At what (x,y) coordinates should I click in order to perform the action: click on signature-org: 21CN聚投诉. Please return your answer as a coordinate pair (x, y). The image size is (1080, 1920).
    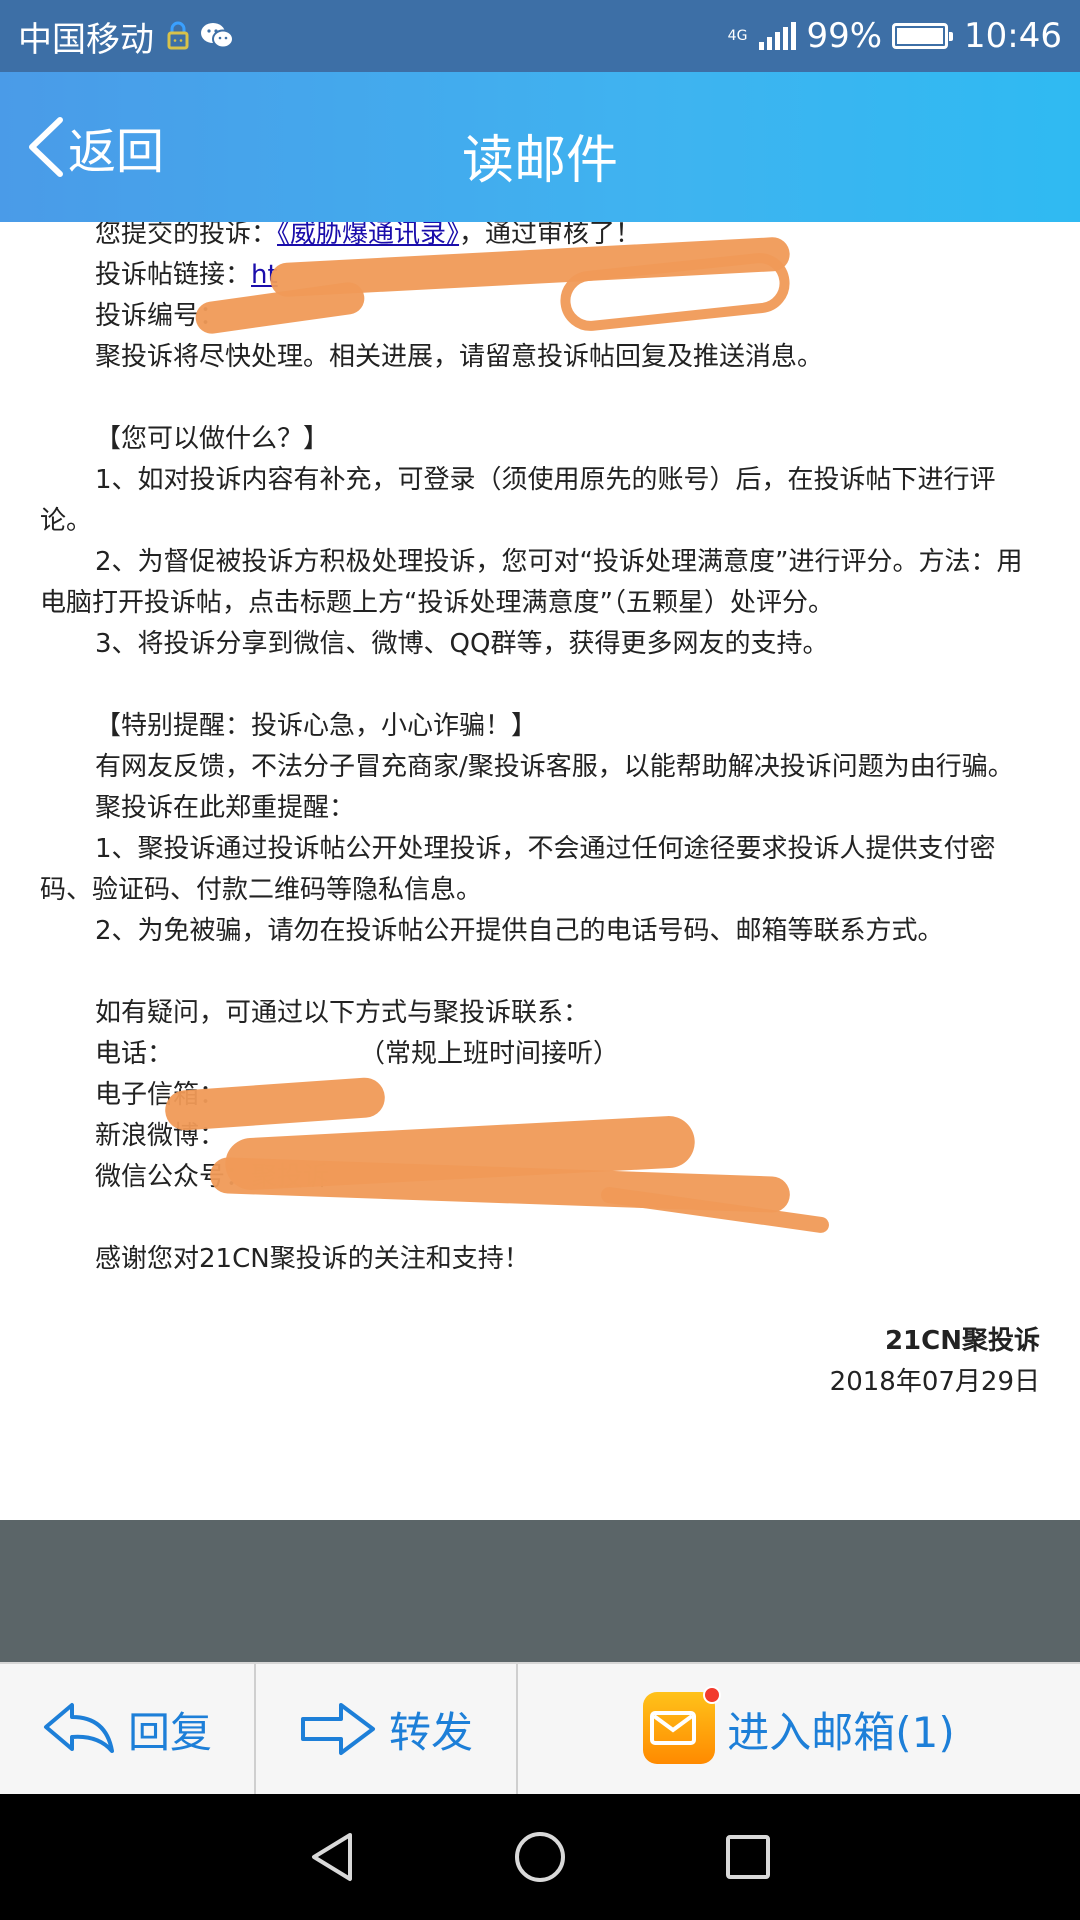
    Looking at the image, I should click on (962, 1341).